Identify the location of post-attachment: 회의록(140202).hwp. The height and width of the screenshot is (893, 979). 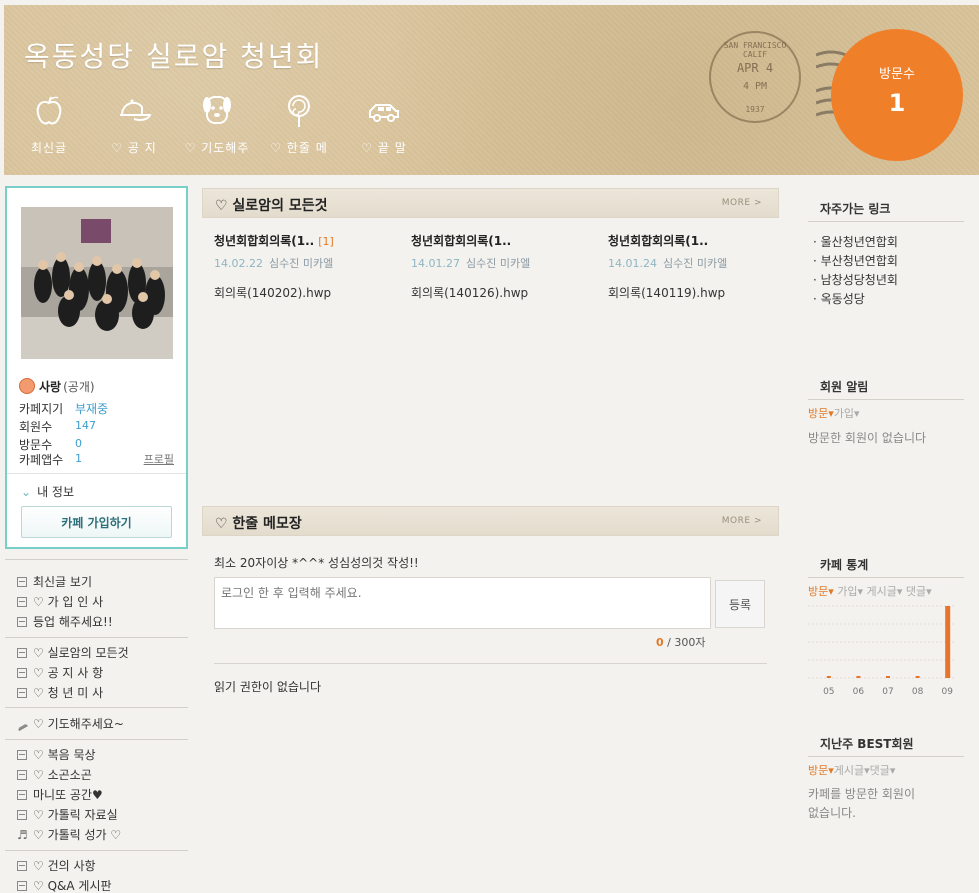
(304, 292).